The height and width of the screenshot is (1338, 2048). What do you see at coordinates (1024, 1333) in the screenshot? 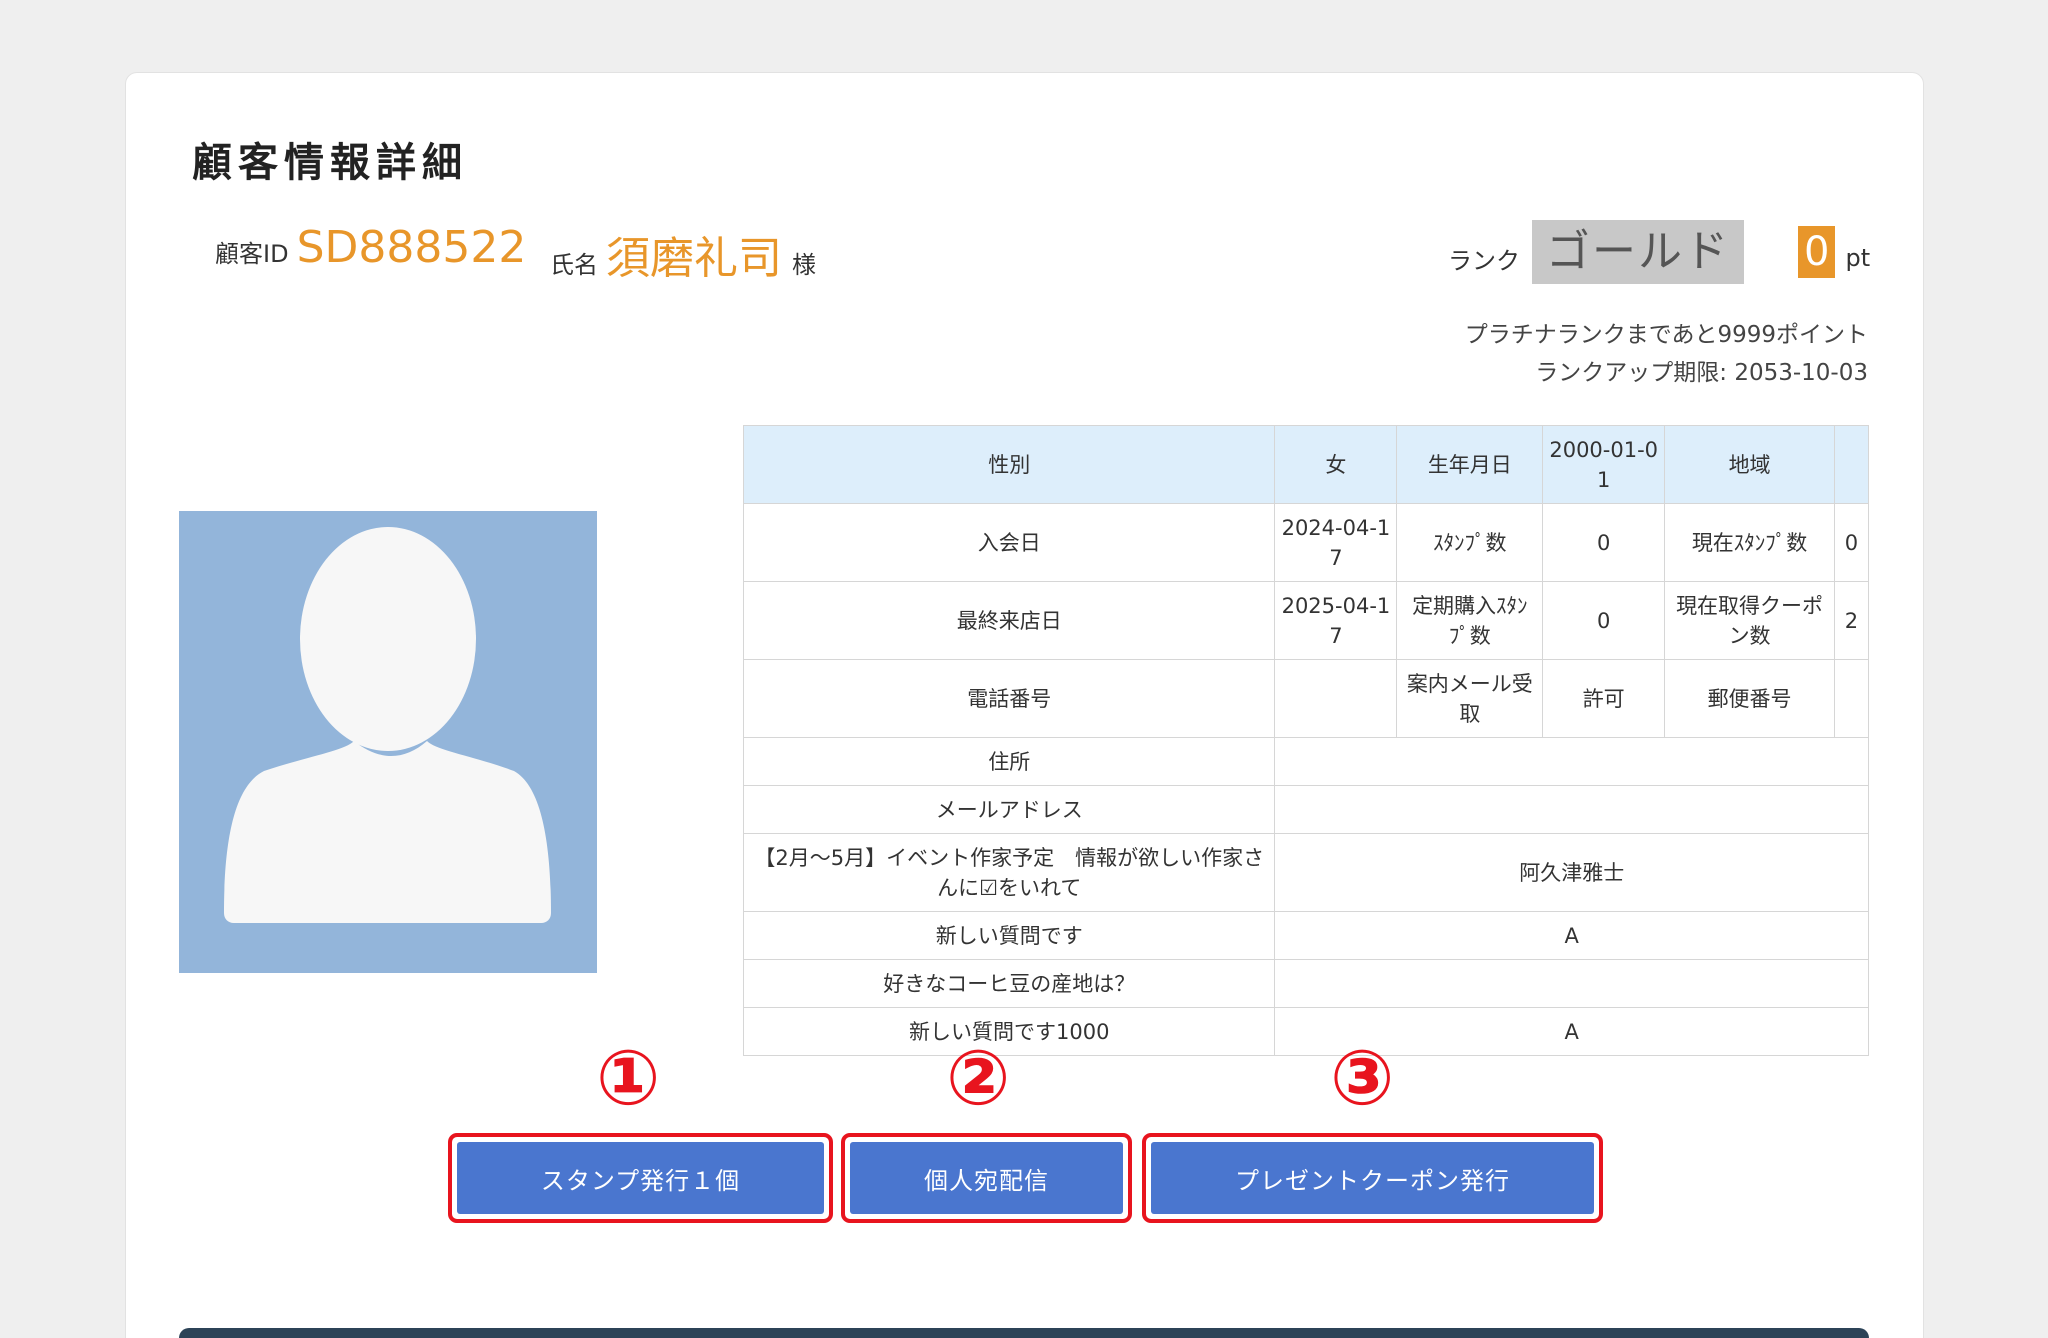
I see `bottom-panel-header` at bounding box center [1024, 1333].